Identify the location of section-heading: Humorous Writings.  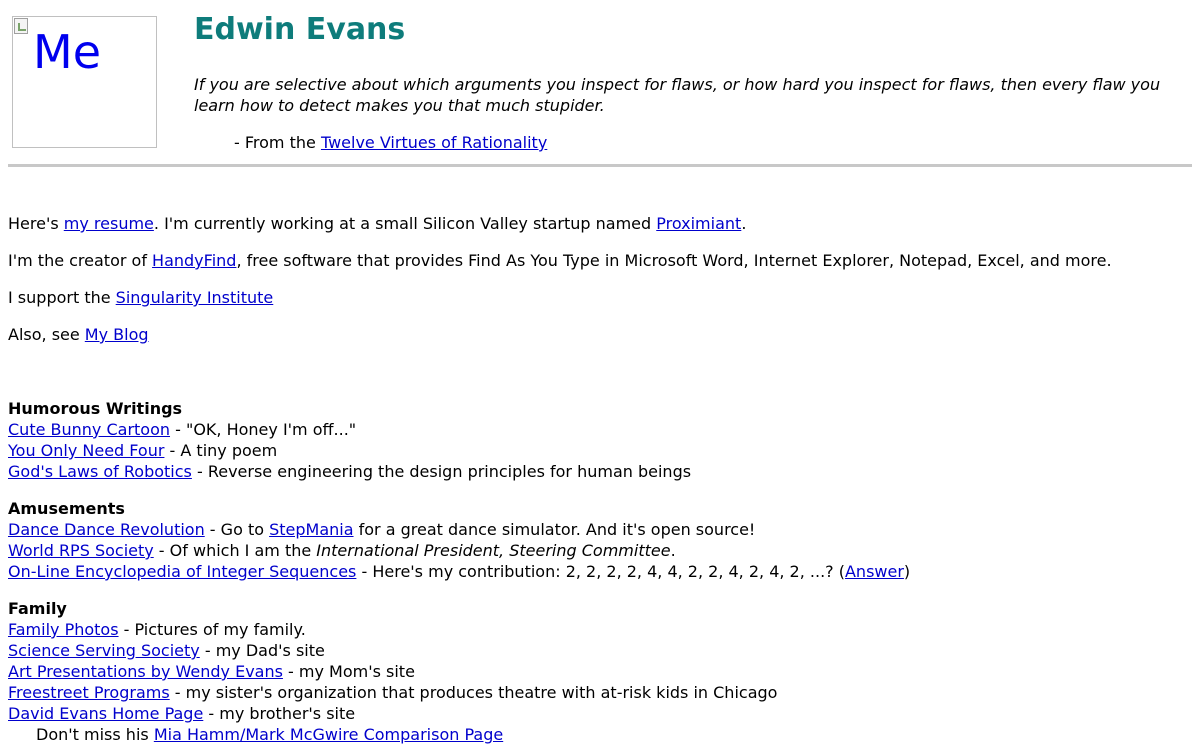
(95, 408).